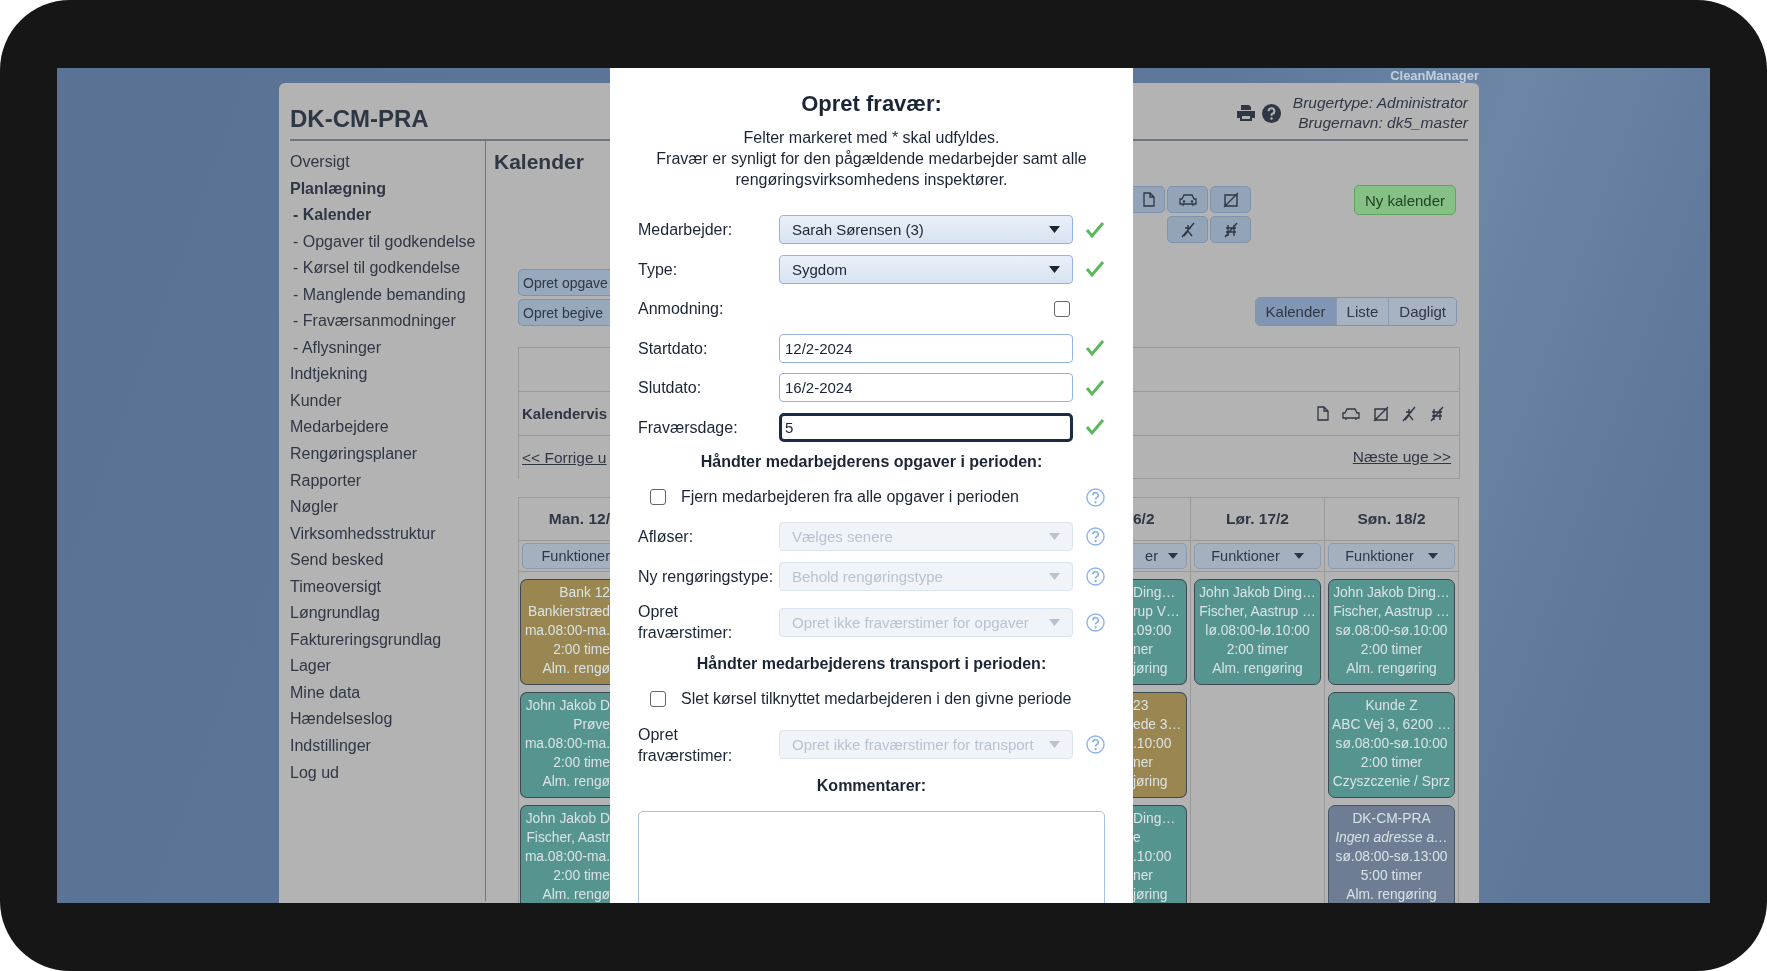 This screenshot has width=1767, height=971. I want to click on slashed-box-button, so click(1230, 199).